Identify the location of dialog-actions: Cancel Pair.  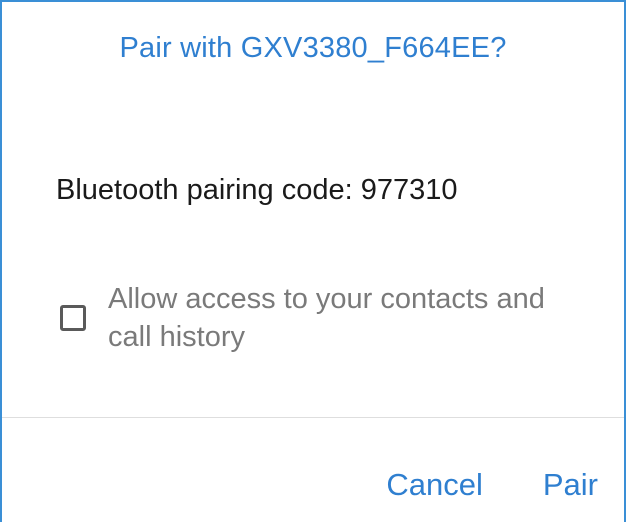
(492, 485).